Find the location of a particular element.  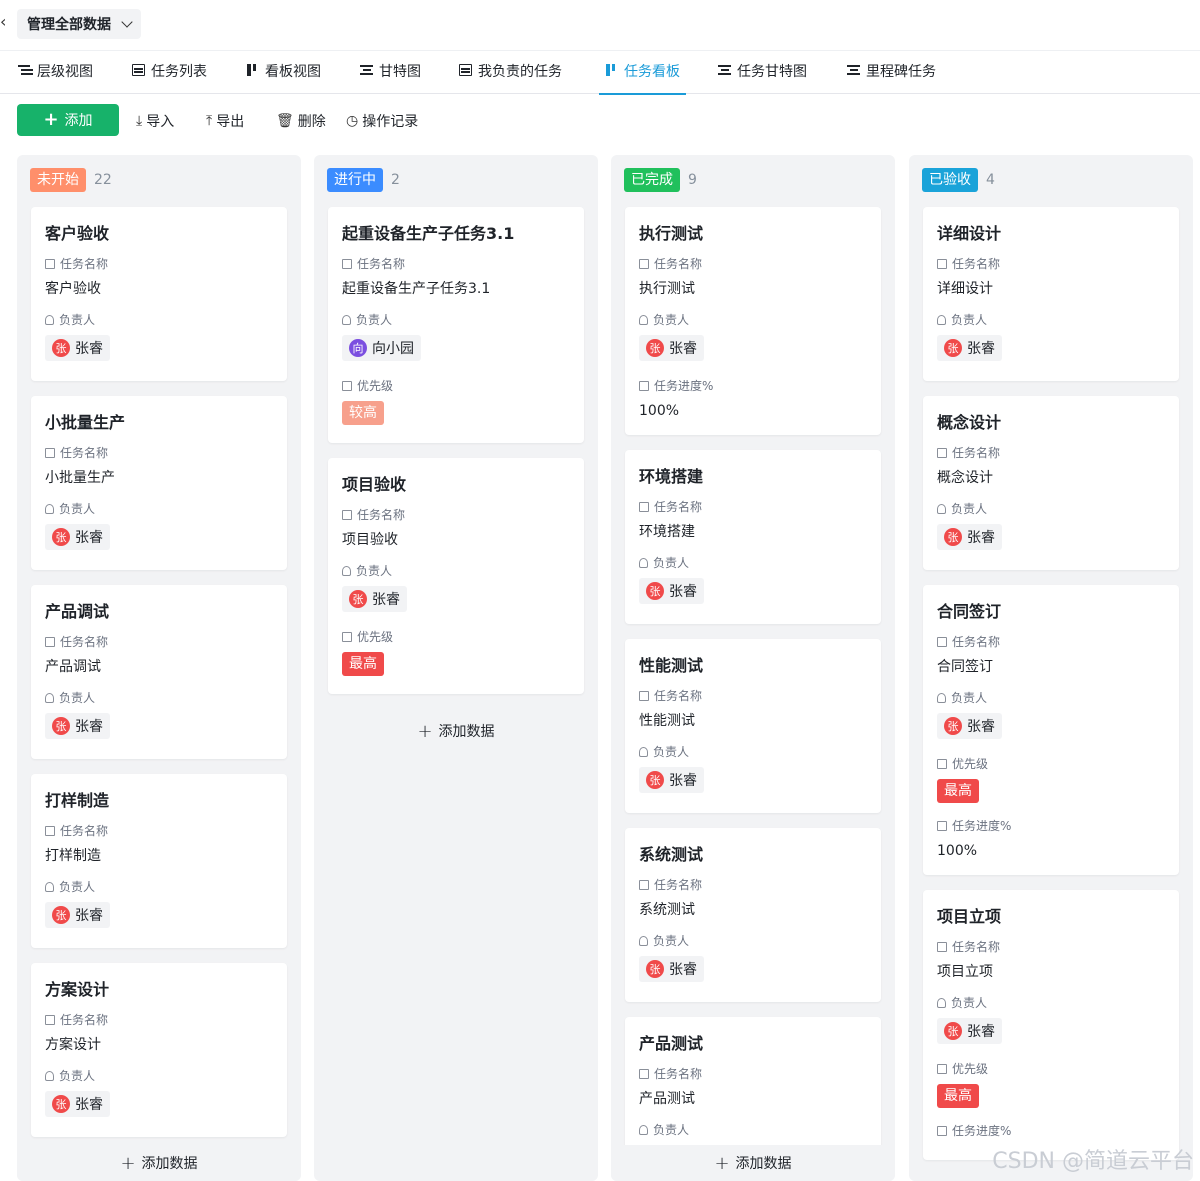

task-card: 产品调试 任务名称 产品调试 负责人张张睿 is located at coordinates (159, 672).